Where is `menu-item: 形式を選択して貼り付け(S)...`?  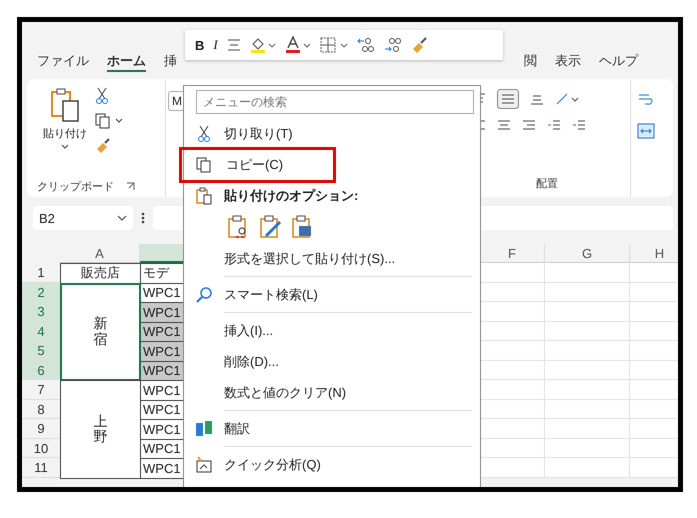
menu-item: 形式を選択して貼り付け(S)... is located at coordinates (310, 259).